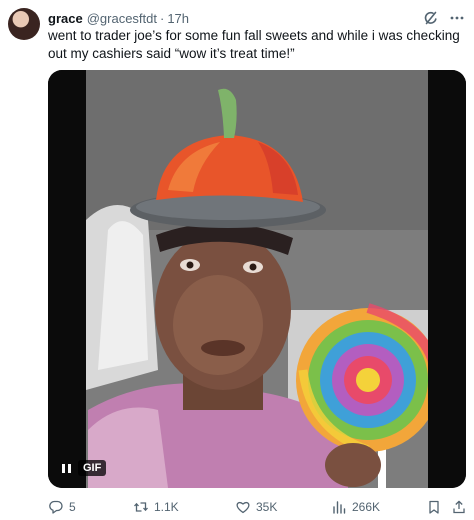 This screenshot has height=520, width=474. Describe the element at coordinates (24, 24) in the screenshot. I see `avatar` at that location.